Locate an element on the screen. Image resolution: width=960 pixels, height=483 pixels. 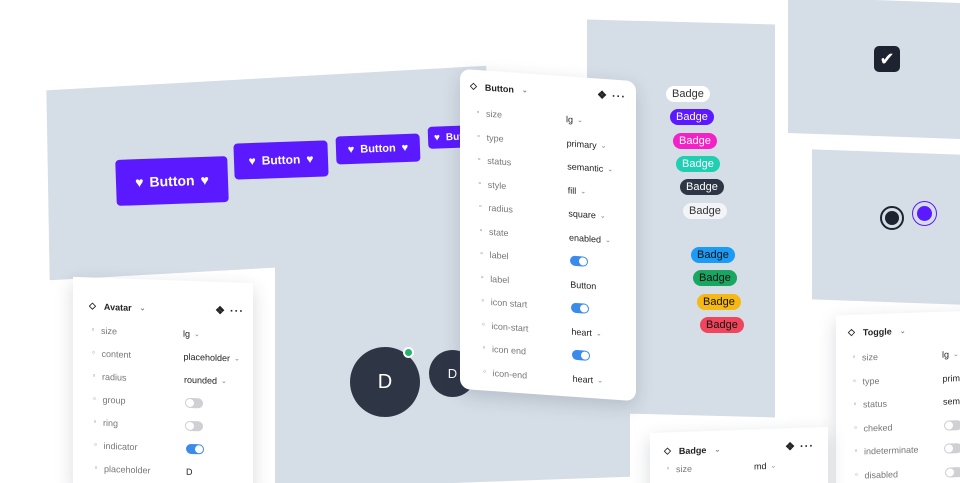
property-value: fill ⌄ is located at coordinates (577, 190).